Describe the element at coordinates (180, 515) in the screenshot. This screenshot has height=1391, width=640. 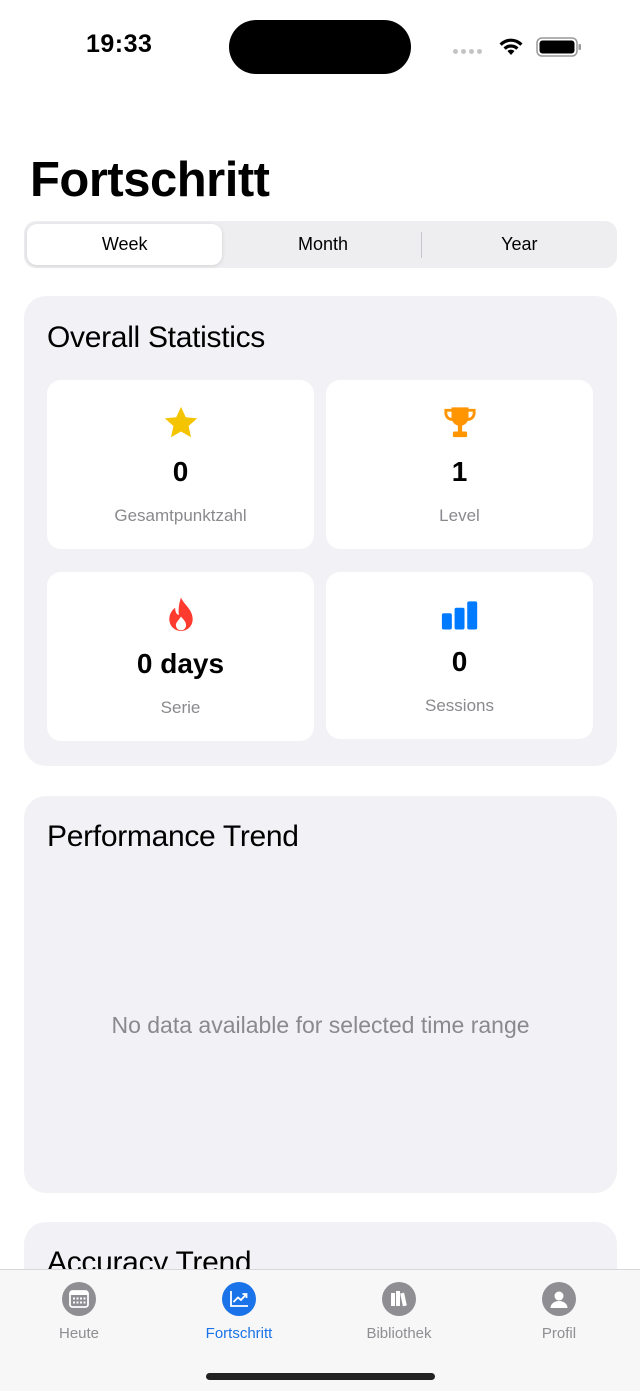
I see `stat-label: Gesamtpunktzahl` at that location.